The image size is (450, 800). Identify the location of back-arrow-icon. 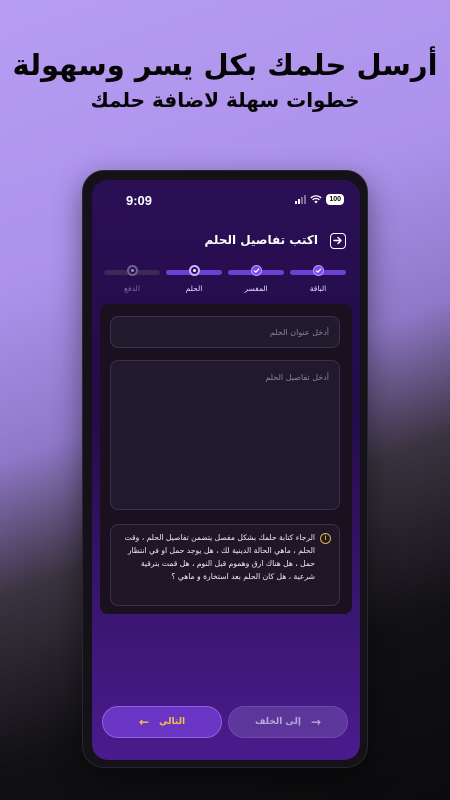
(338, 241).